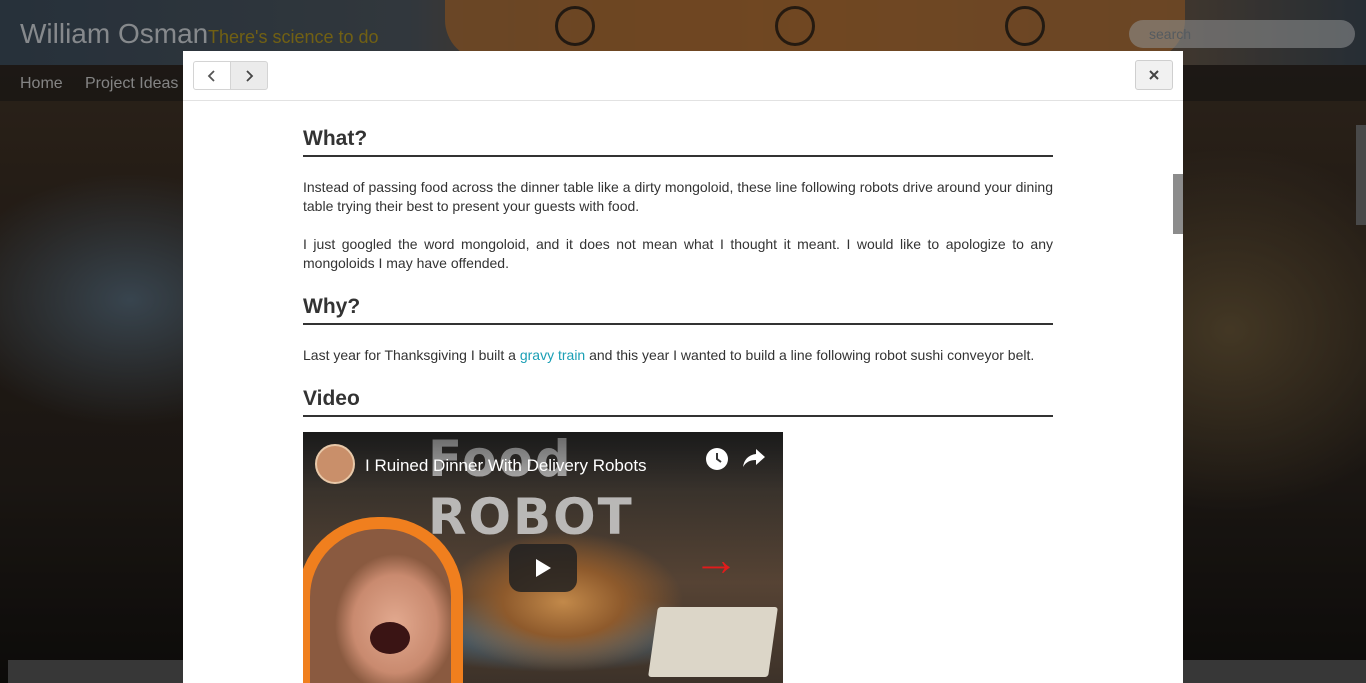 Image resolution: width=1366 pixels, height=683 pixels. Describe the element at coordinates (713, 642) in the screenshot. I see `video-thumbnail-board` at that location.